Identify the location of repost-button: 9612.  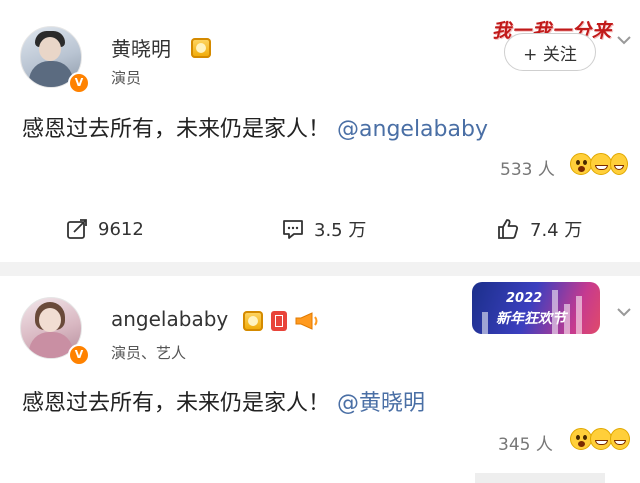
(105, 229).